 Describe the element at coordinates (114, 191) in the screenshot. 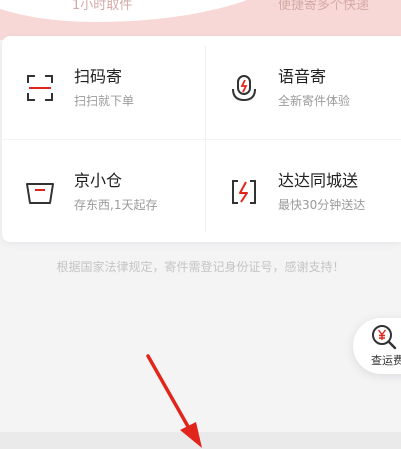

I see `service-storage: 京小仓 存东西,1天起存` at that location.